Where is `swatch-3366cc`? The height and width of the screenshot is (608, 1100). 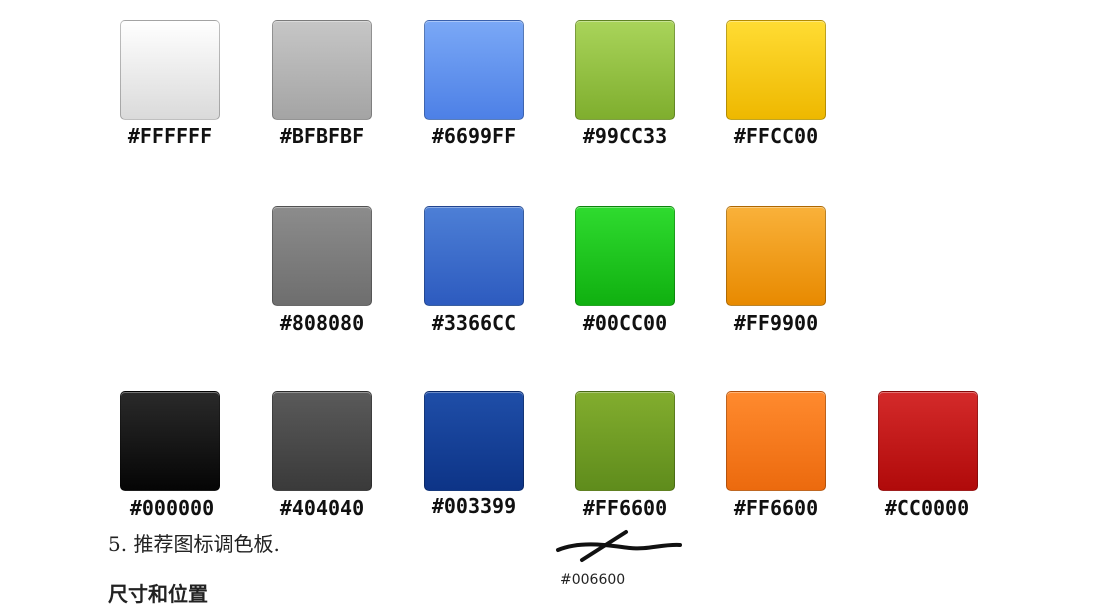
swatch-3366cc is located at coordinates (474, 256).